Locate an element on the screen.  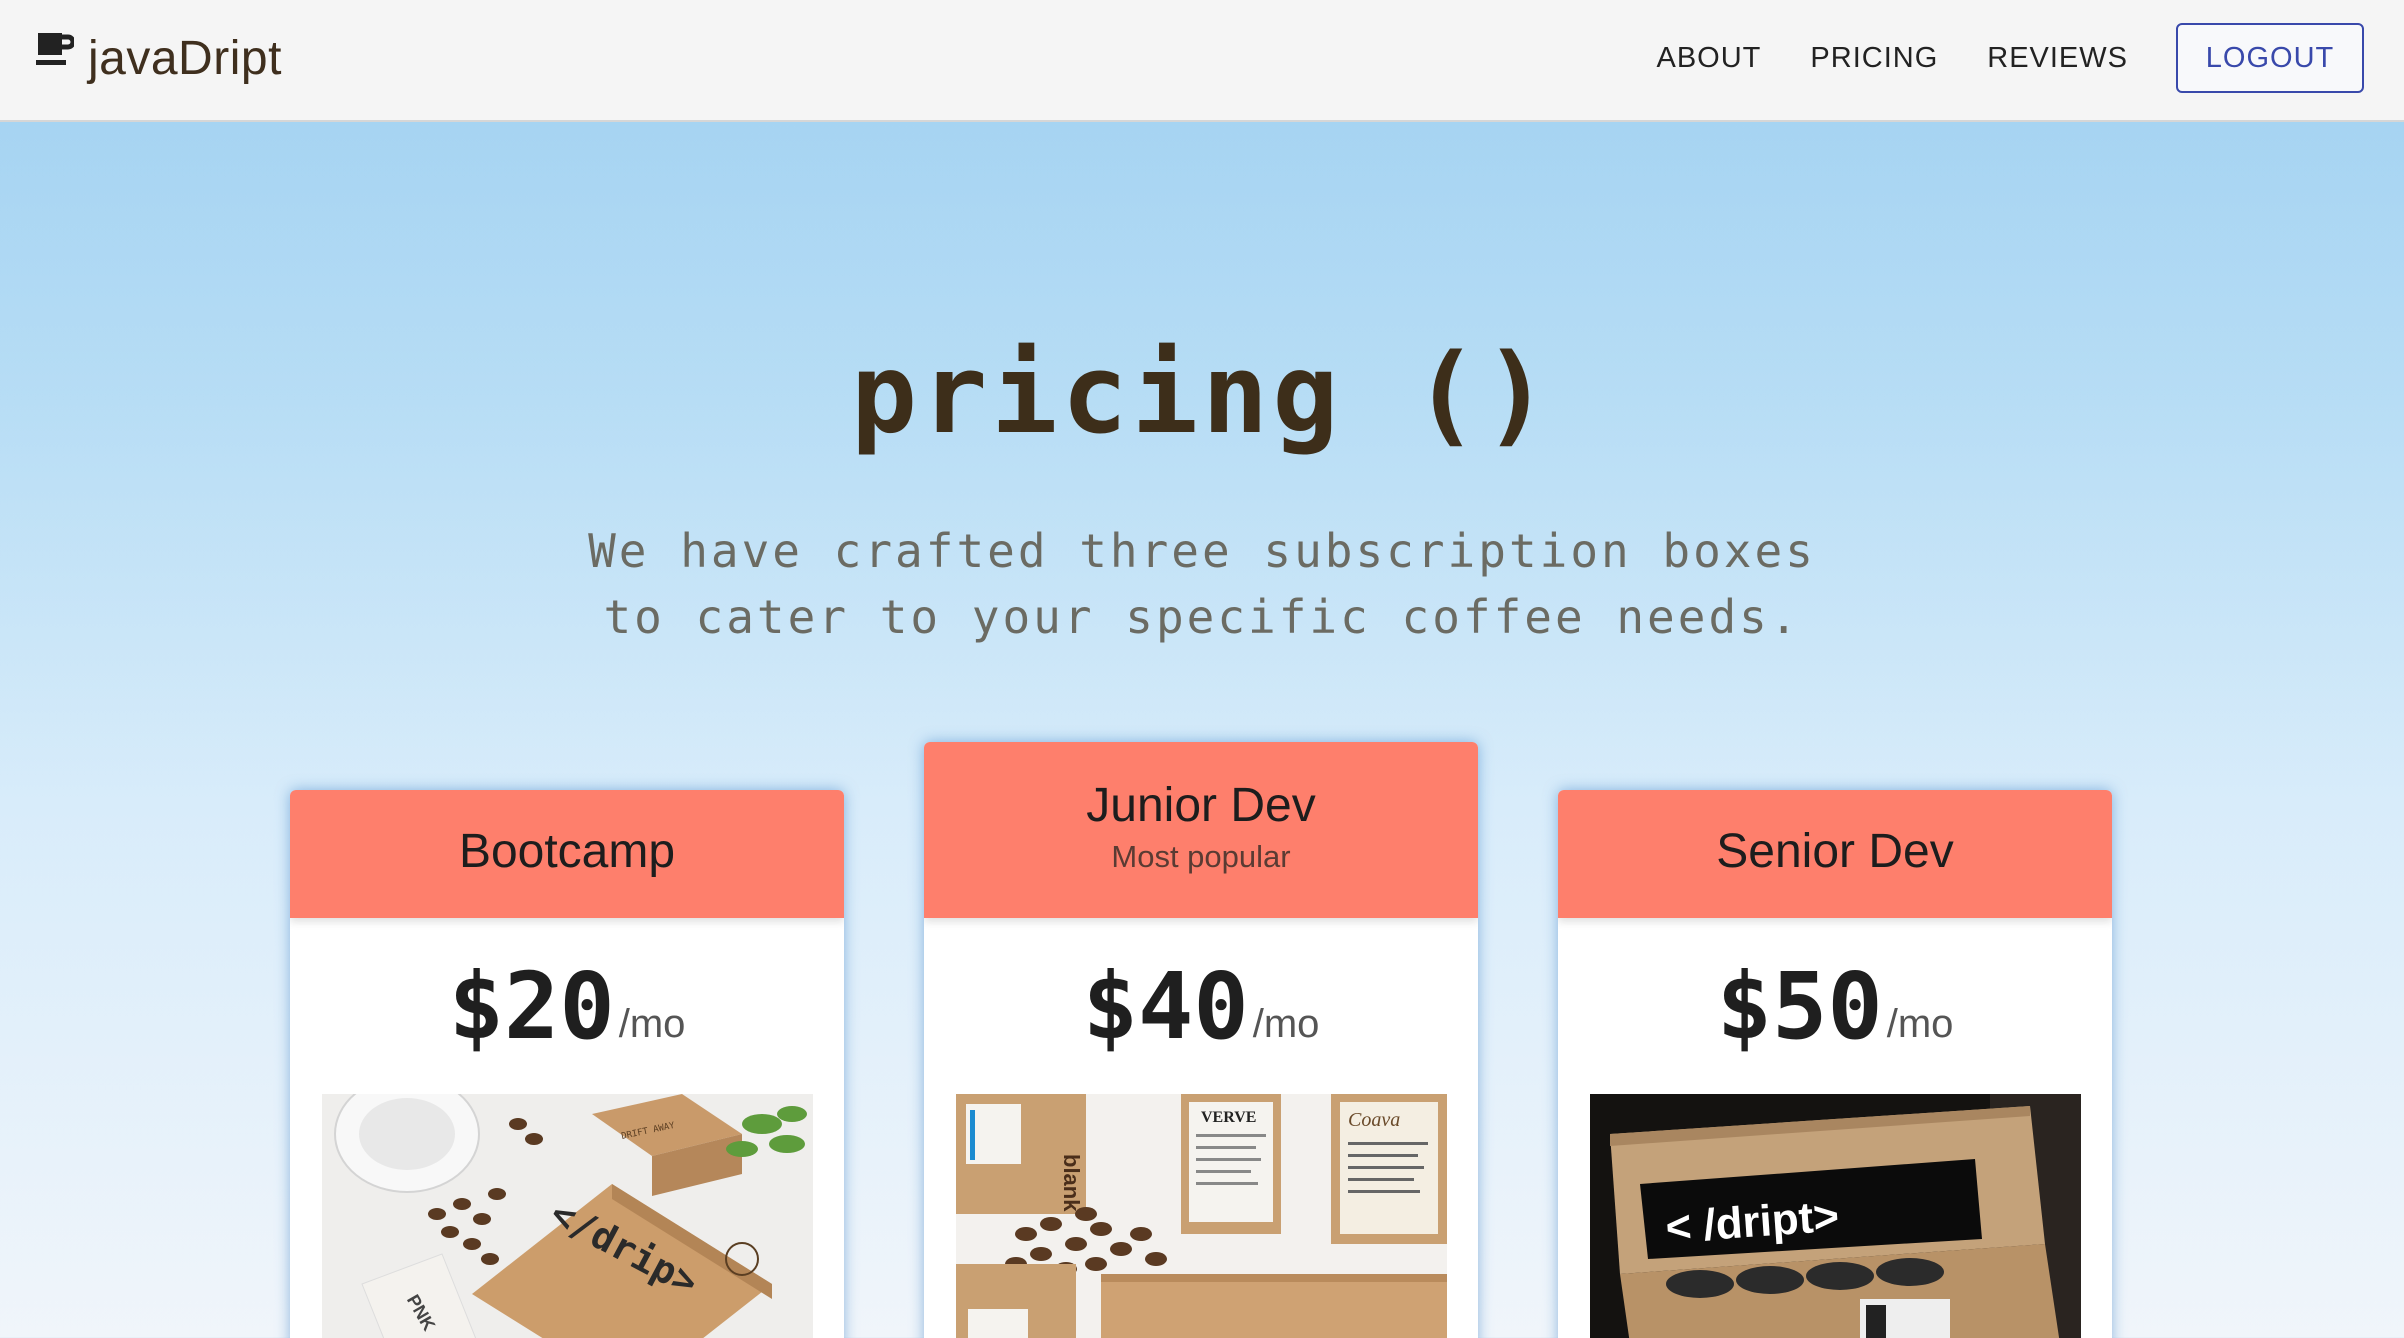
plan-card-header: Bootcamp is located at coordinates (567, 854).